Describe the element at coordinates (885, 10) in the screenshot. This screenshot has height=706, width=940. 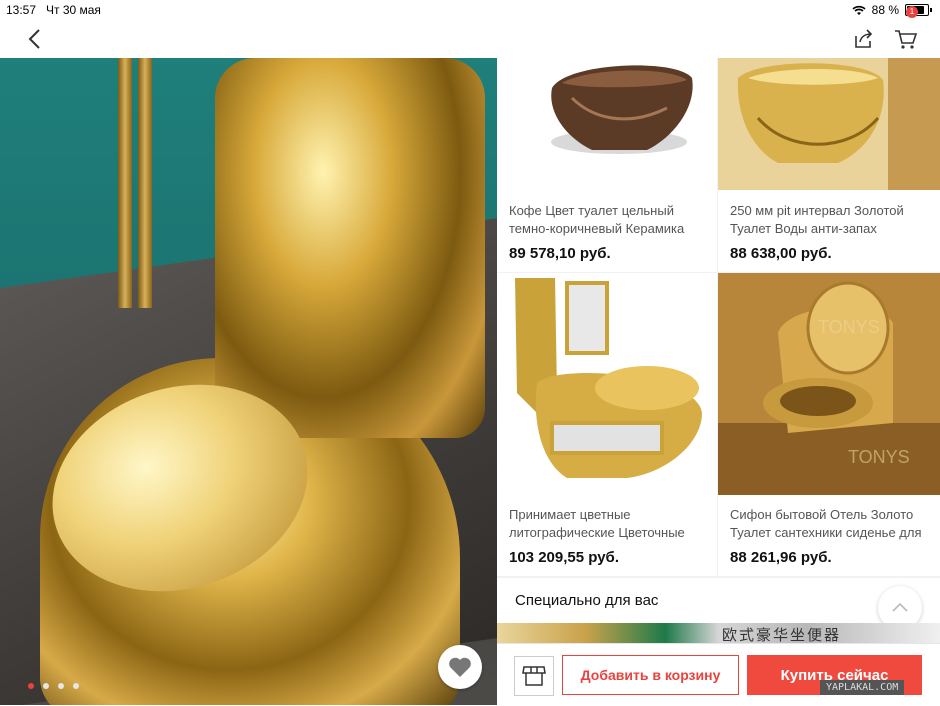
I see `battery-percent: 88 %` at that location.